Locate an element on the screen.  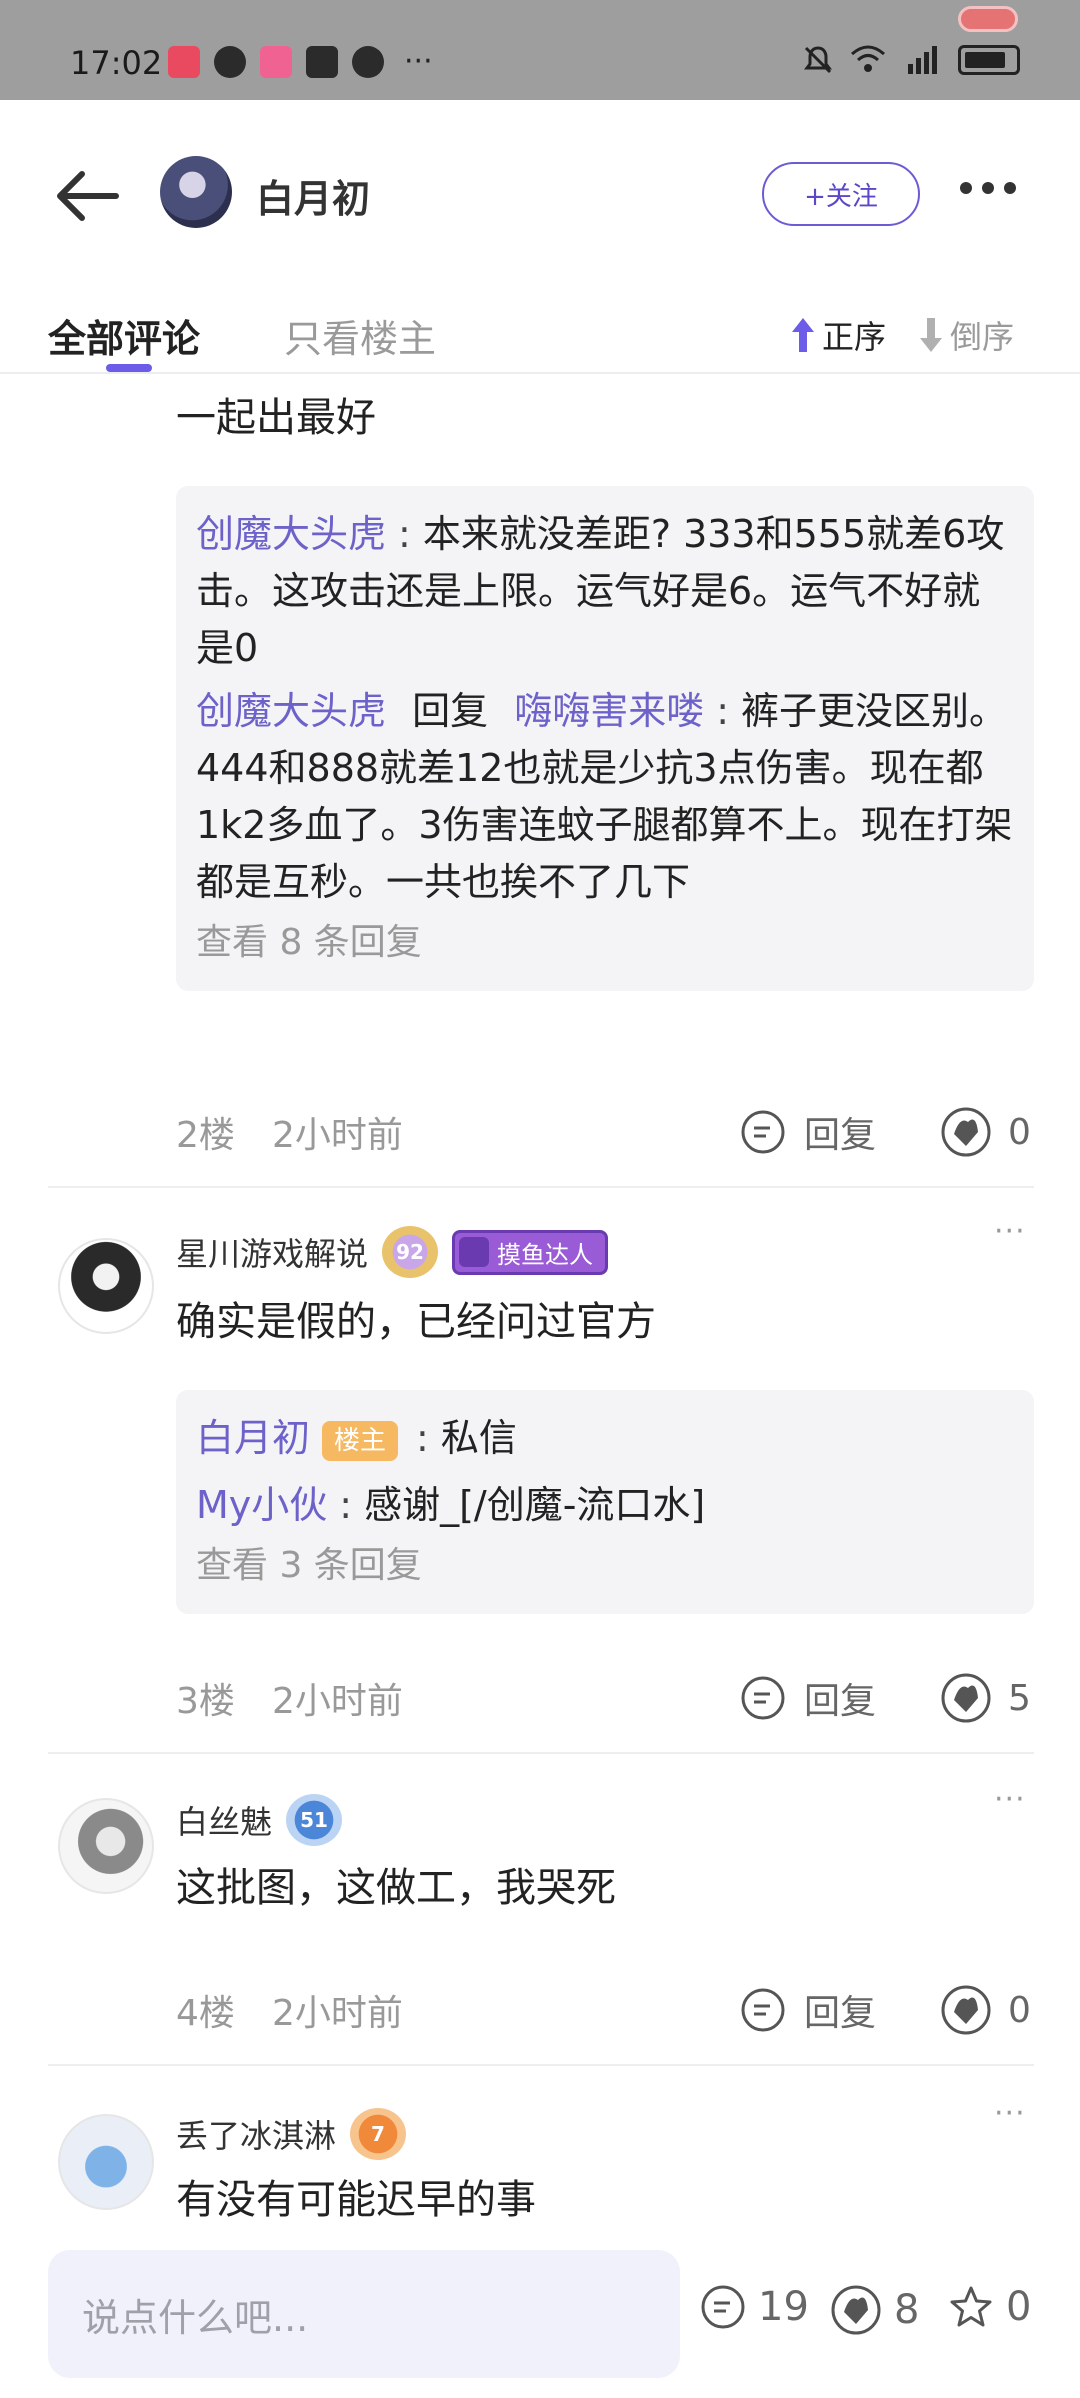
floor-number: 3楼 is located at coordinates (205, 1701).